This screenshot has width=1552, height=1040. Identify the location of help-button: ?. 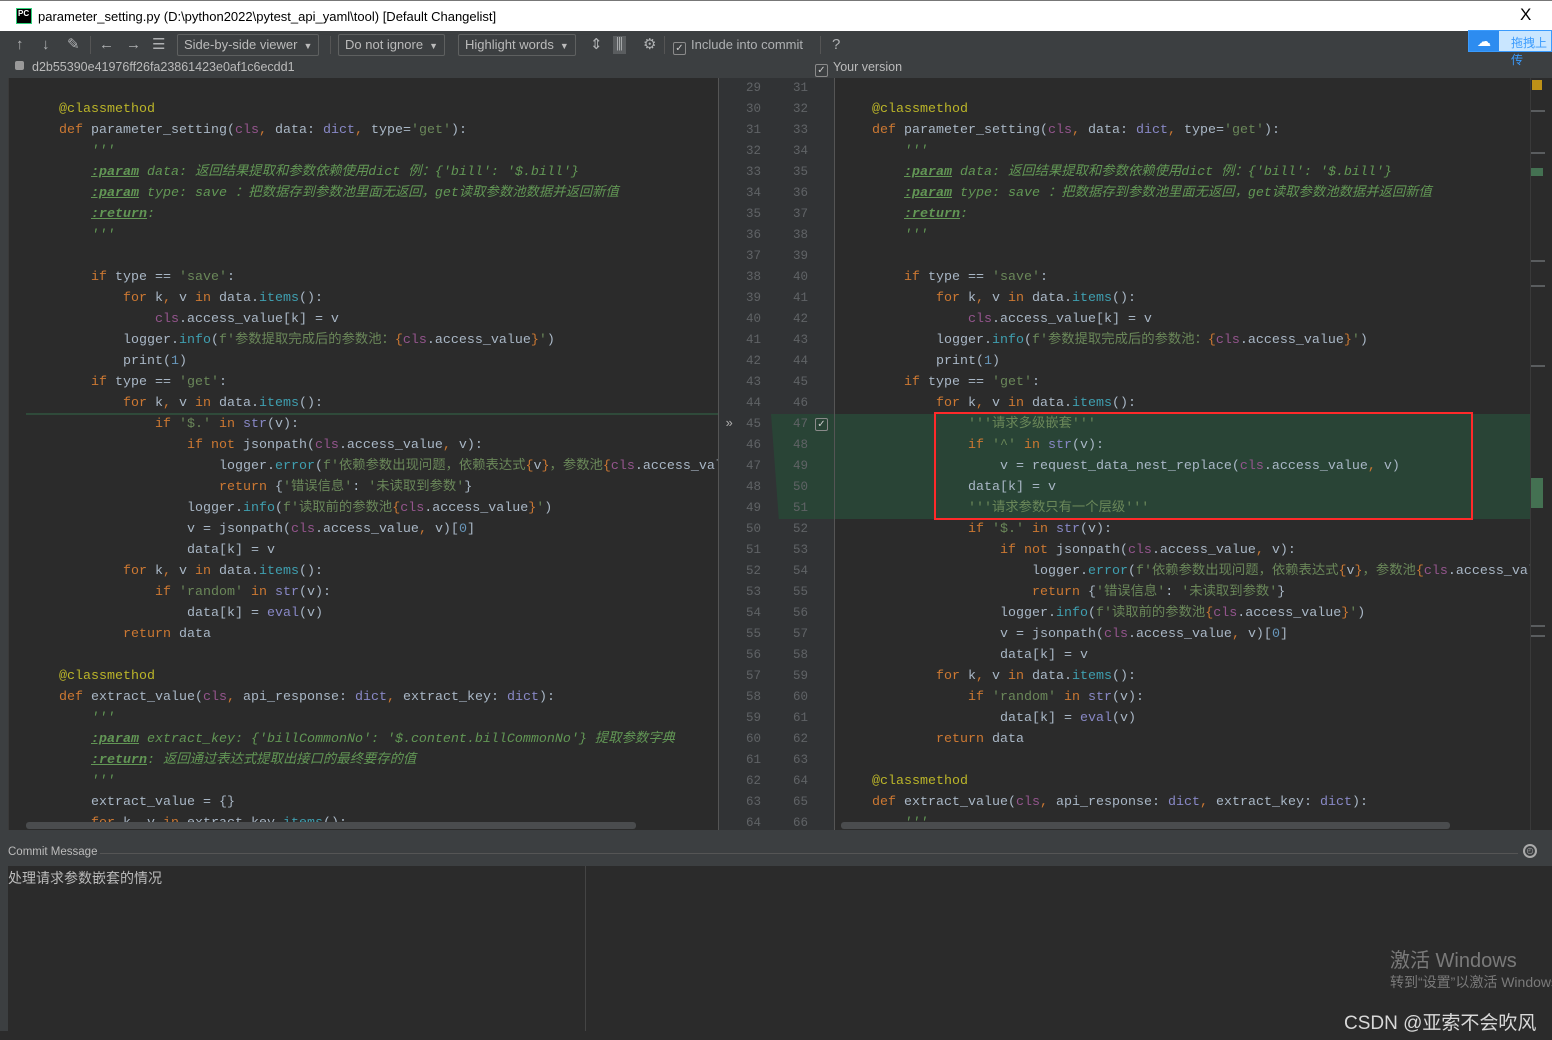
(836, 45).